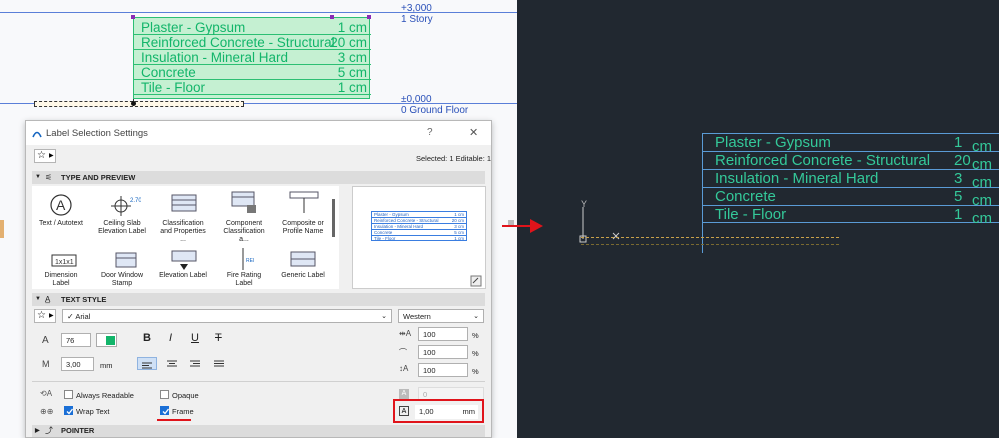 The height and width of the screenshot is (438, 999). What do you see at coordinates (475, 353) in the screenshot?
I see `char-spacing-unit: %` at bounding box center [475, 353].